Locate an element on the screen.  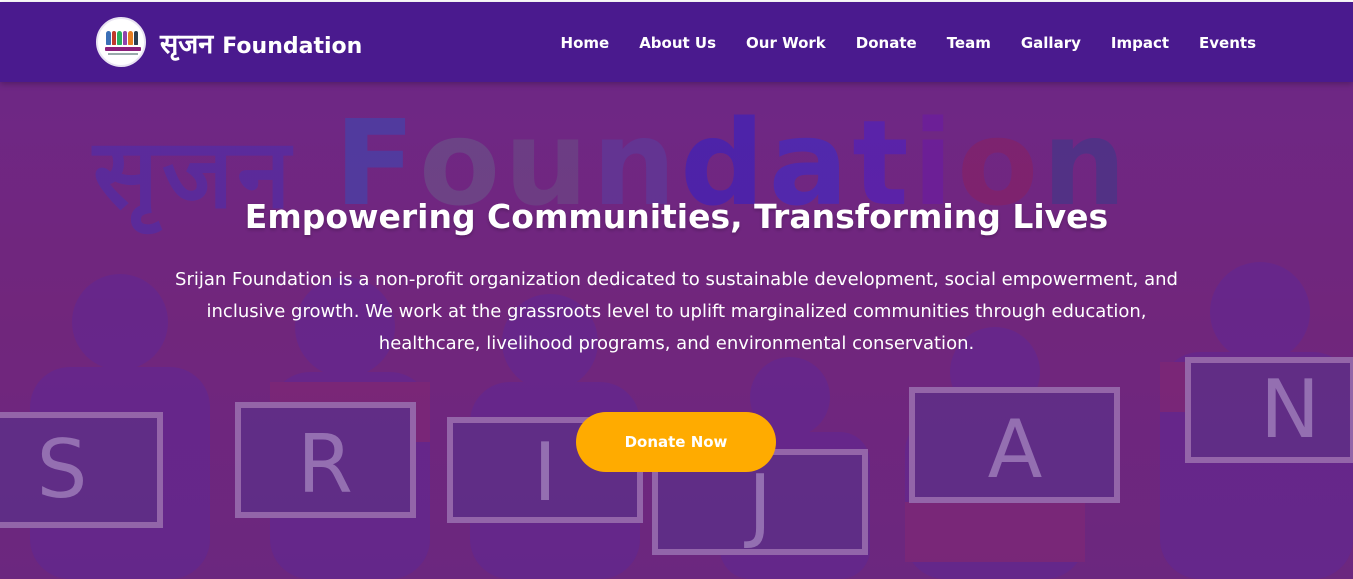
nav-item-impact: Impact is located at coordinates (1140, 43).